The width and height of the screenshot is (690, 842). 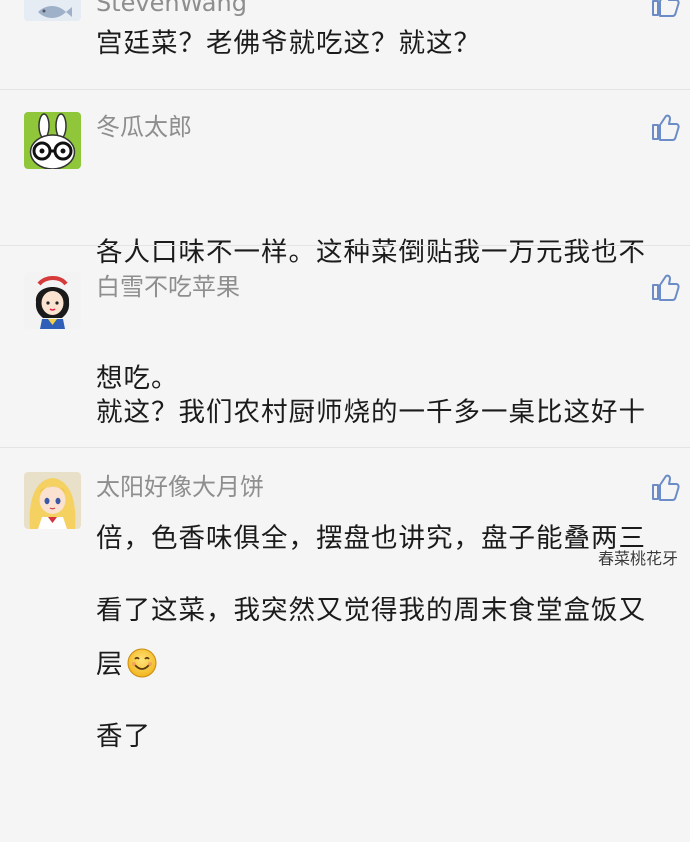 I want to click on comment-text-line: 就这？我们农村厨师烧的一千多一桌比这好十, so click(x=371, y=412).